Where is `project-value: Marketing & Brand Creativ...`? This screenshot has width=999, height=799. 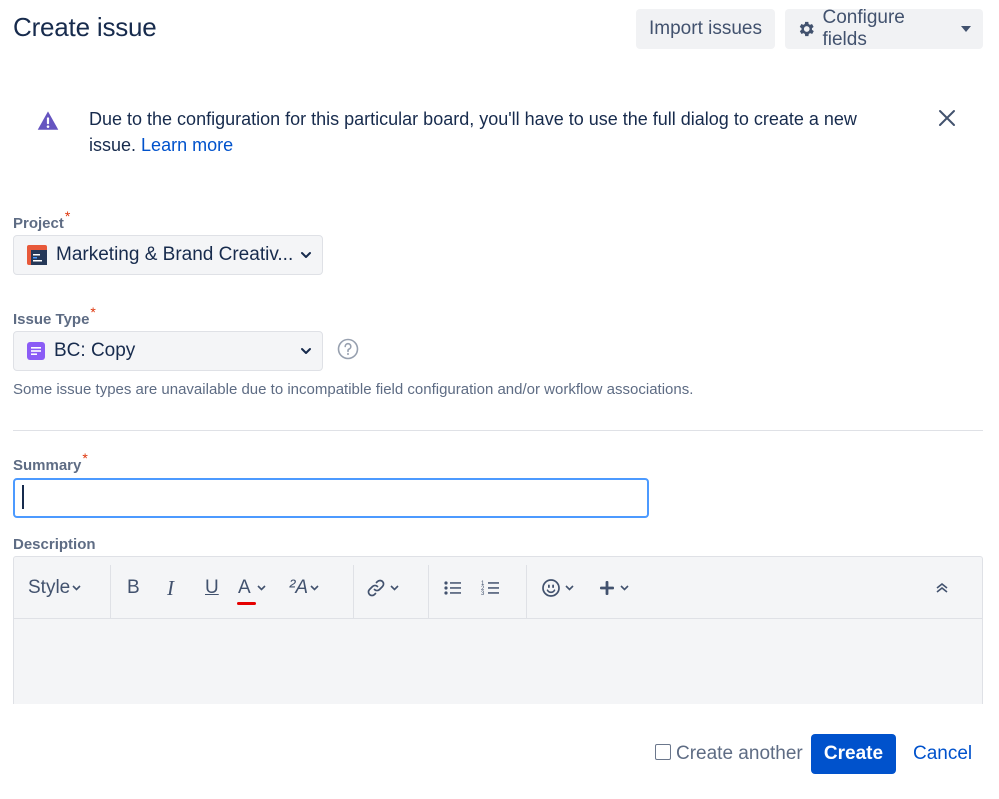
project-value: Marketing & Brand Creativ... is located at coordinates (175, 254).